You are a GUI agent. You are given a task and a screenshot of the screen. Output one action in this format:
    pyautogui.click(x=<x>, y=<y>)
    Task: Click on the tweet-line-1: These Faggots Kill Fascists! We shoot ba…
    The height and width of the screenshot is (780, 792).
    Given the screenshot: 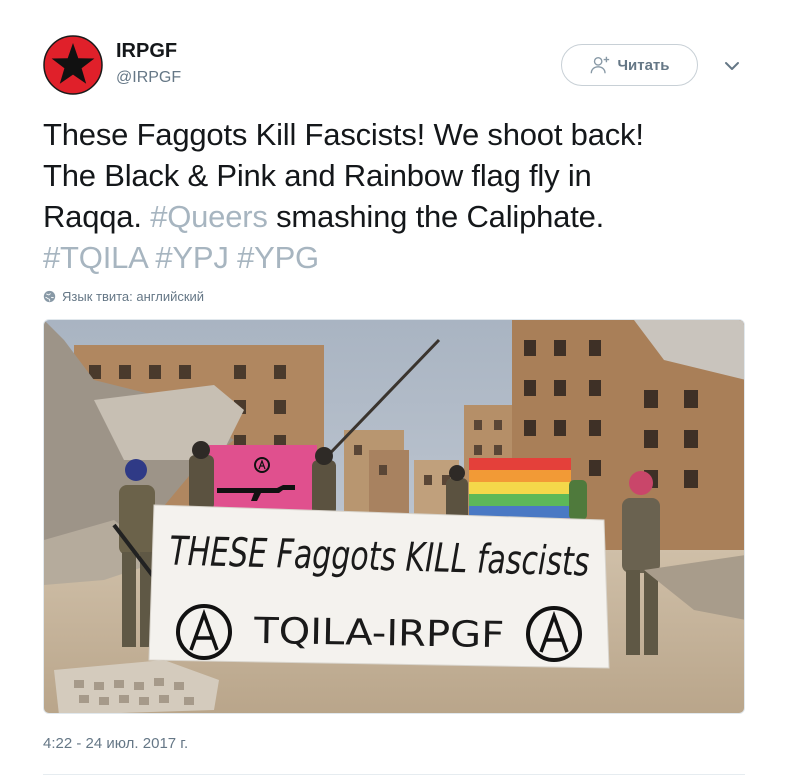 What is the action you would take?
    pyautogui.click(x=343, y=134)
    